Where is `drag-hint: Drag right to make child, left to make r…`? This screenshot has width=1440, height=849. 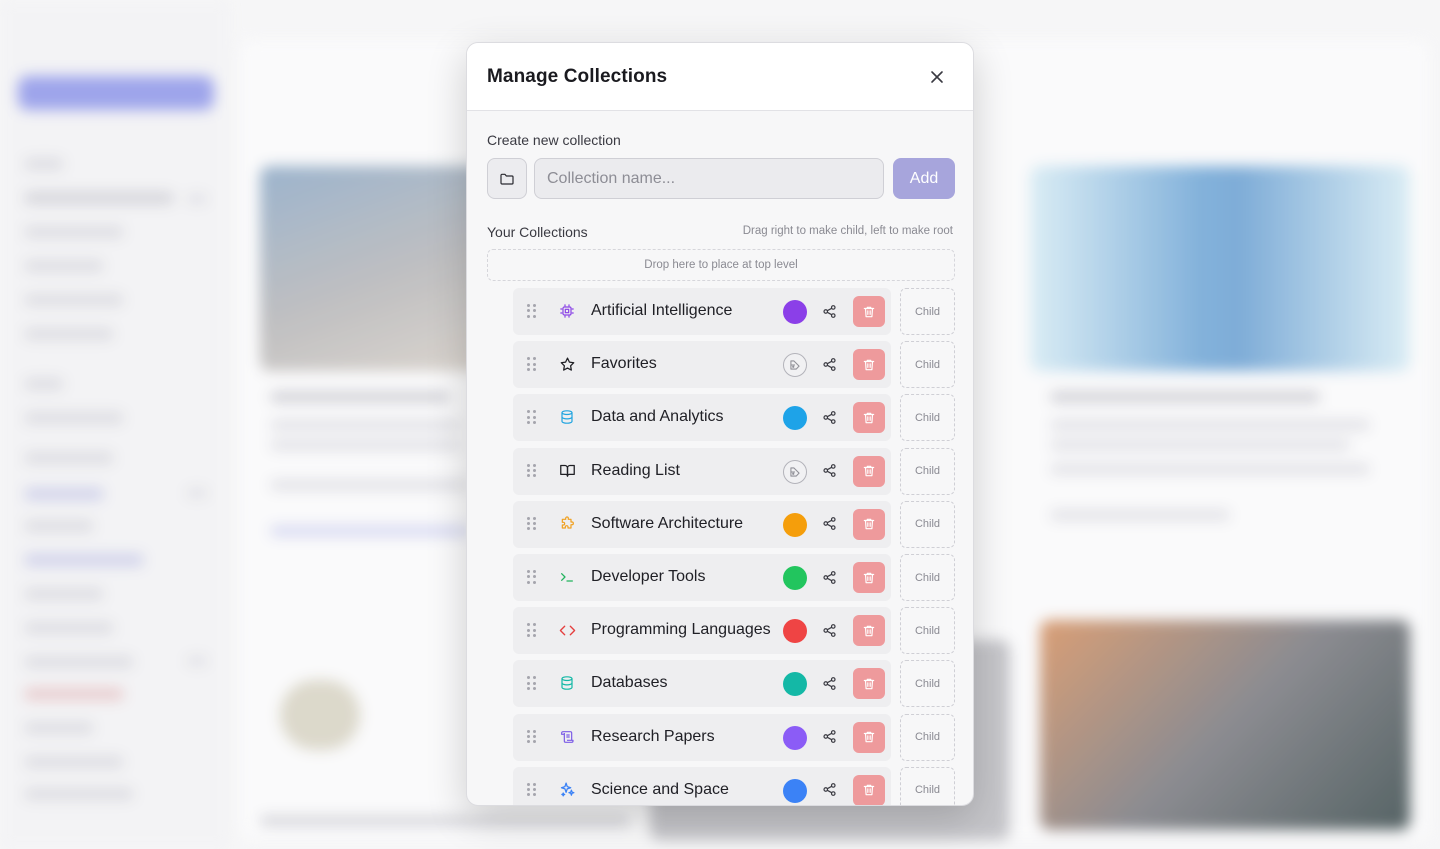
drag-hint: Drag right to make child, left to make r… is located at coordinates (847, 231).